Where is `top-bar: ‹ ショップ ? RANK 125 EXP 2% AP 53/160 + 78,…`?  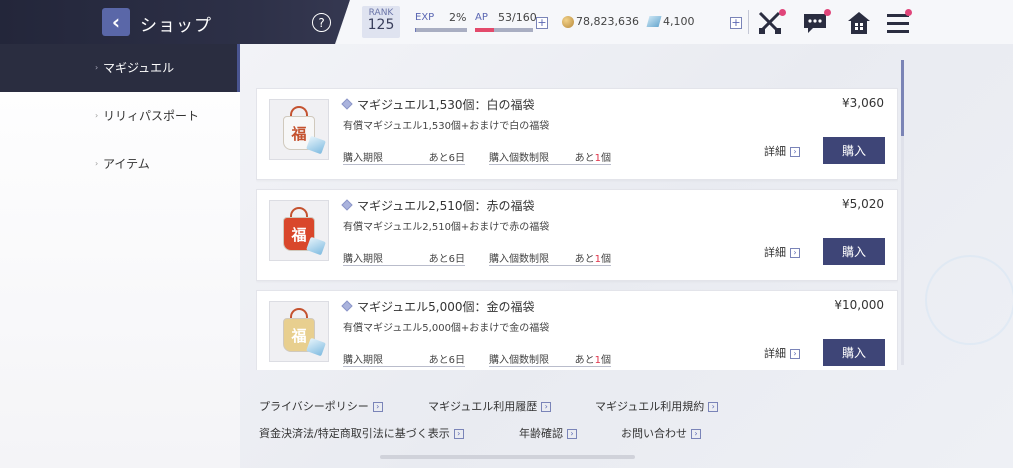
top-bar: ‹ ショップ ? RANK 125 EXP 2% AP 53/160 + 78,… is located at coordinates (506, 22).